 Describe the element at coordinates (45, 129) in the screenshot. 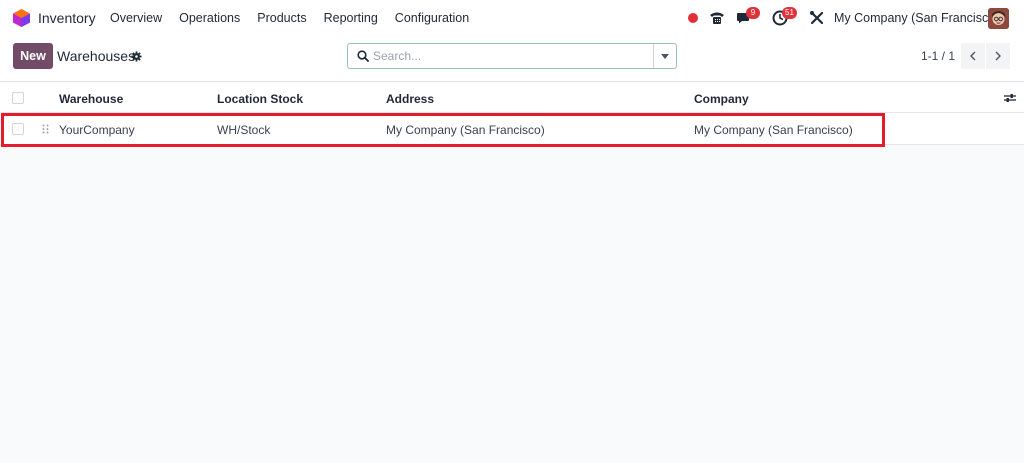

I see `drag-handle-icon` at that location.